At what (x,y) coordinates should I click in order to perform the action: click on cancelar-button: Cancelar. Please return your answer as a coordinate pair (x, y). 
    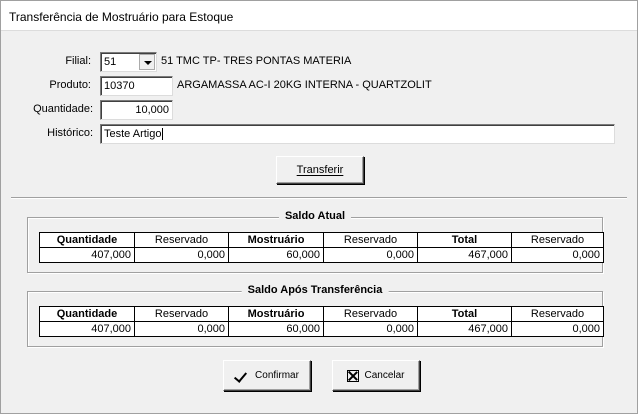
    Looking at the image, I should click on (376, 375).